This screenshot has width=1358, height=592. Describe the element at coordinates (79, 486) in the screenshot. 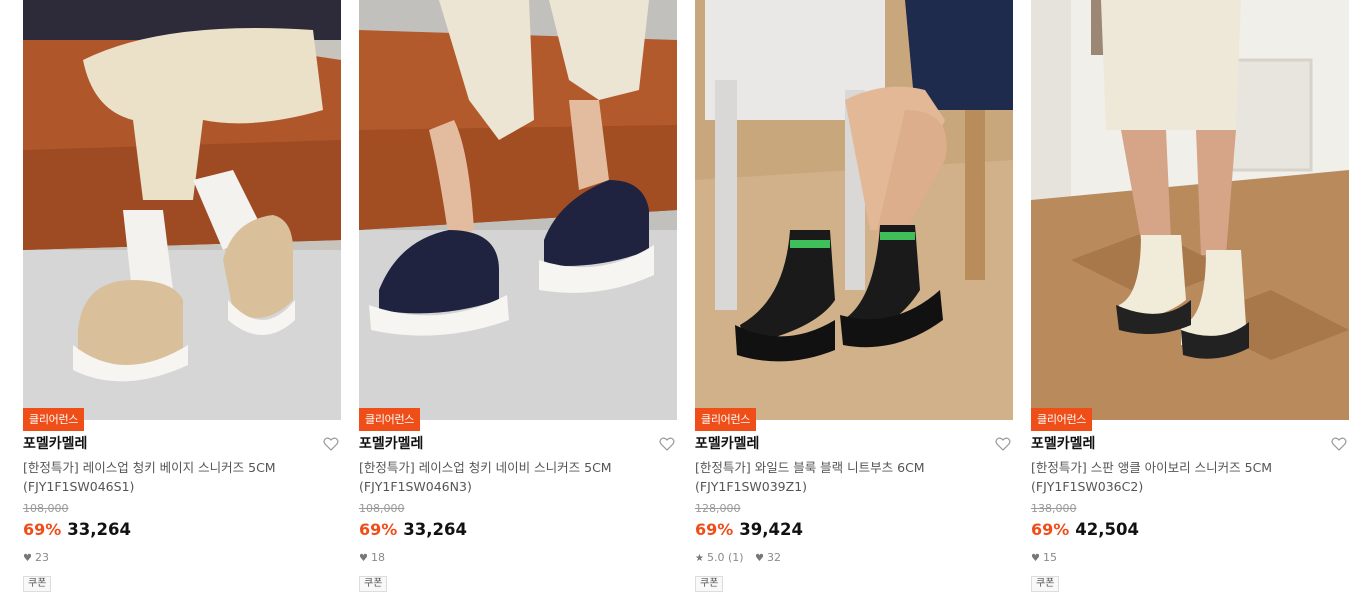

I see `product-name-line2: (FJY1F1SW046S1)` at that location.